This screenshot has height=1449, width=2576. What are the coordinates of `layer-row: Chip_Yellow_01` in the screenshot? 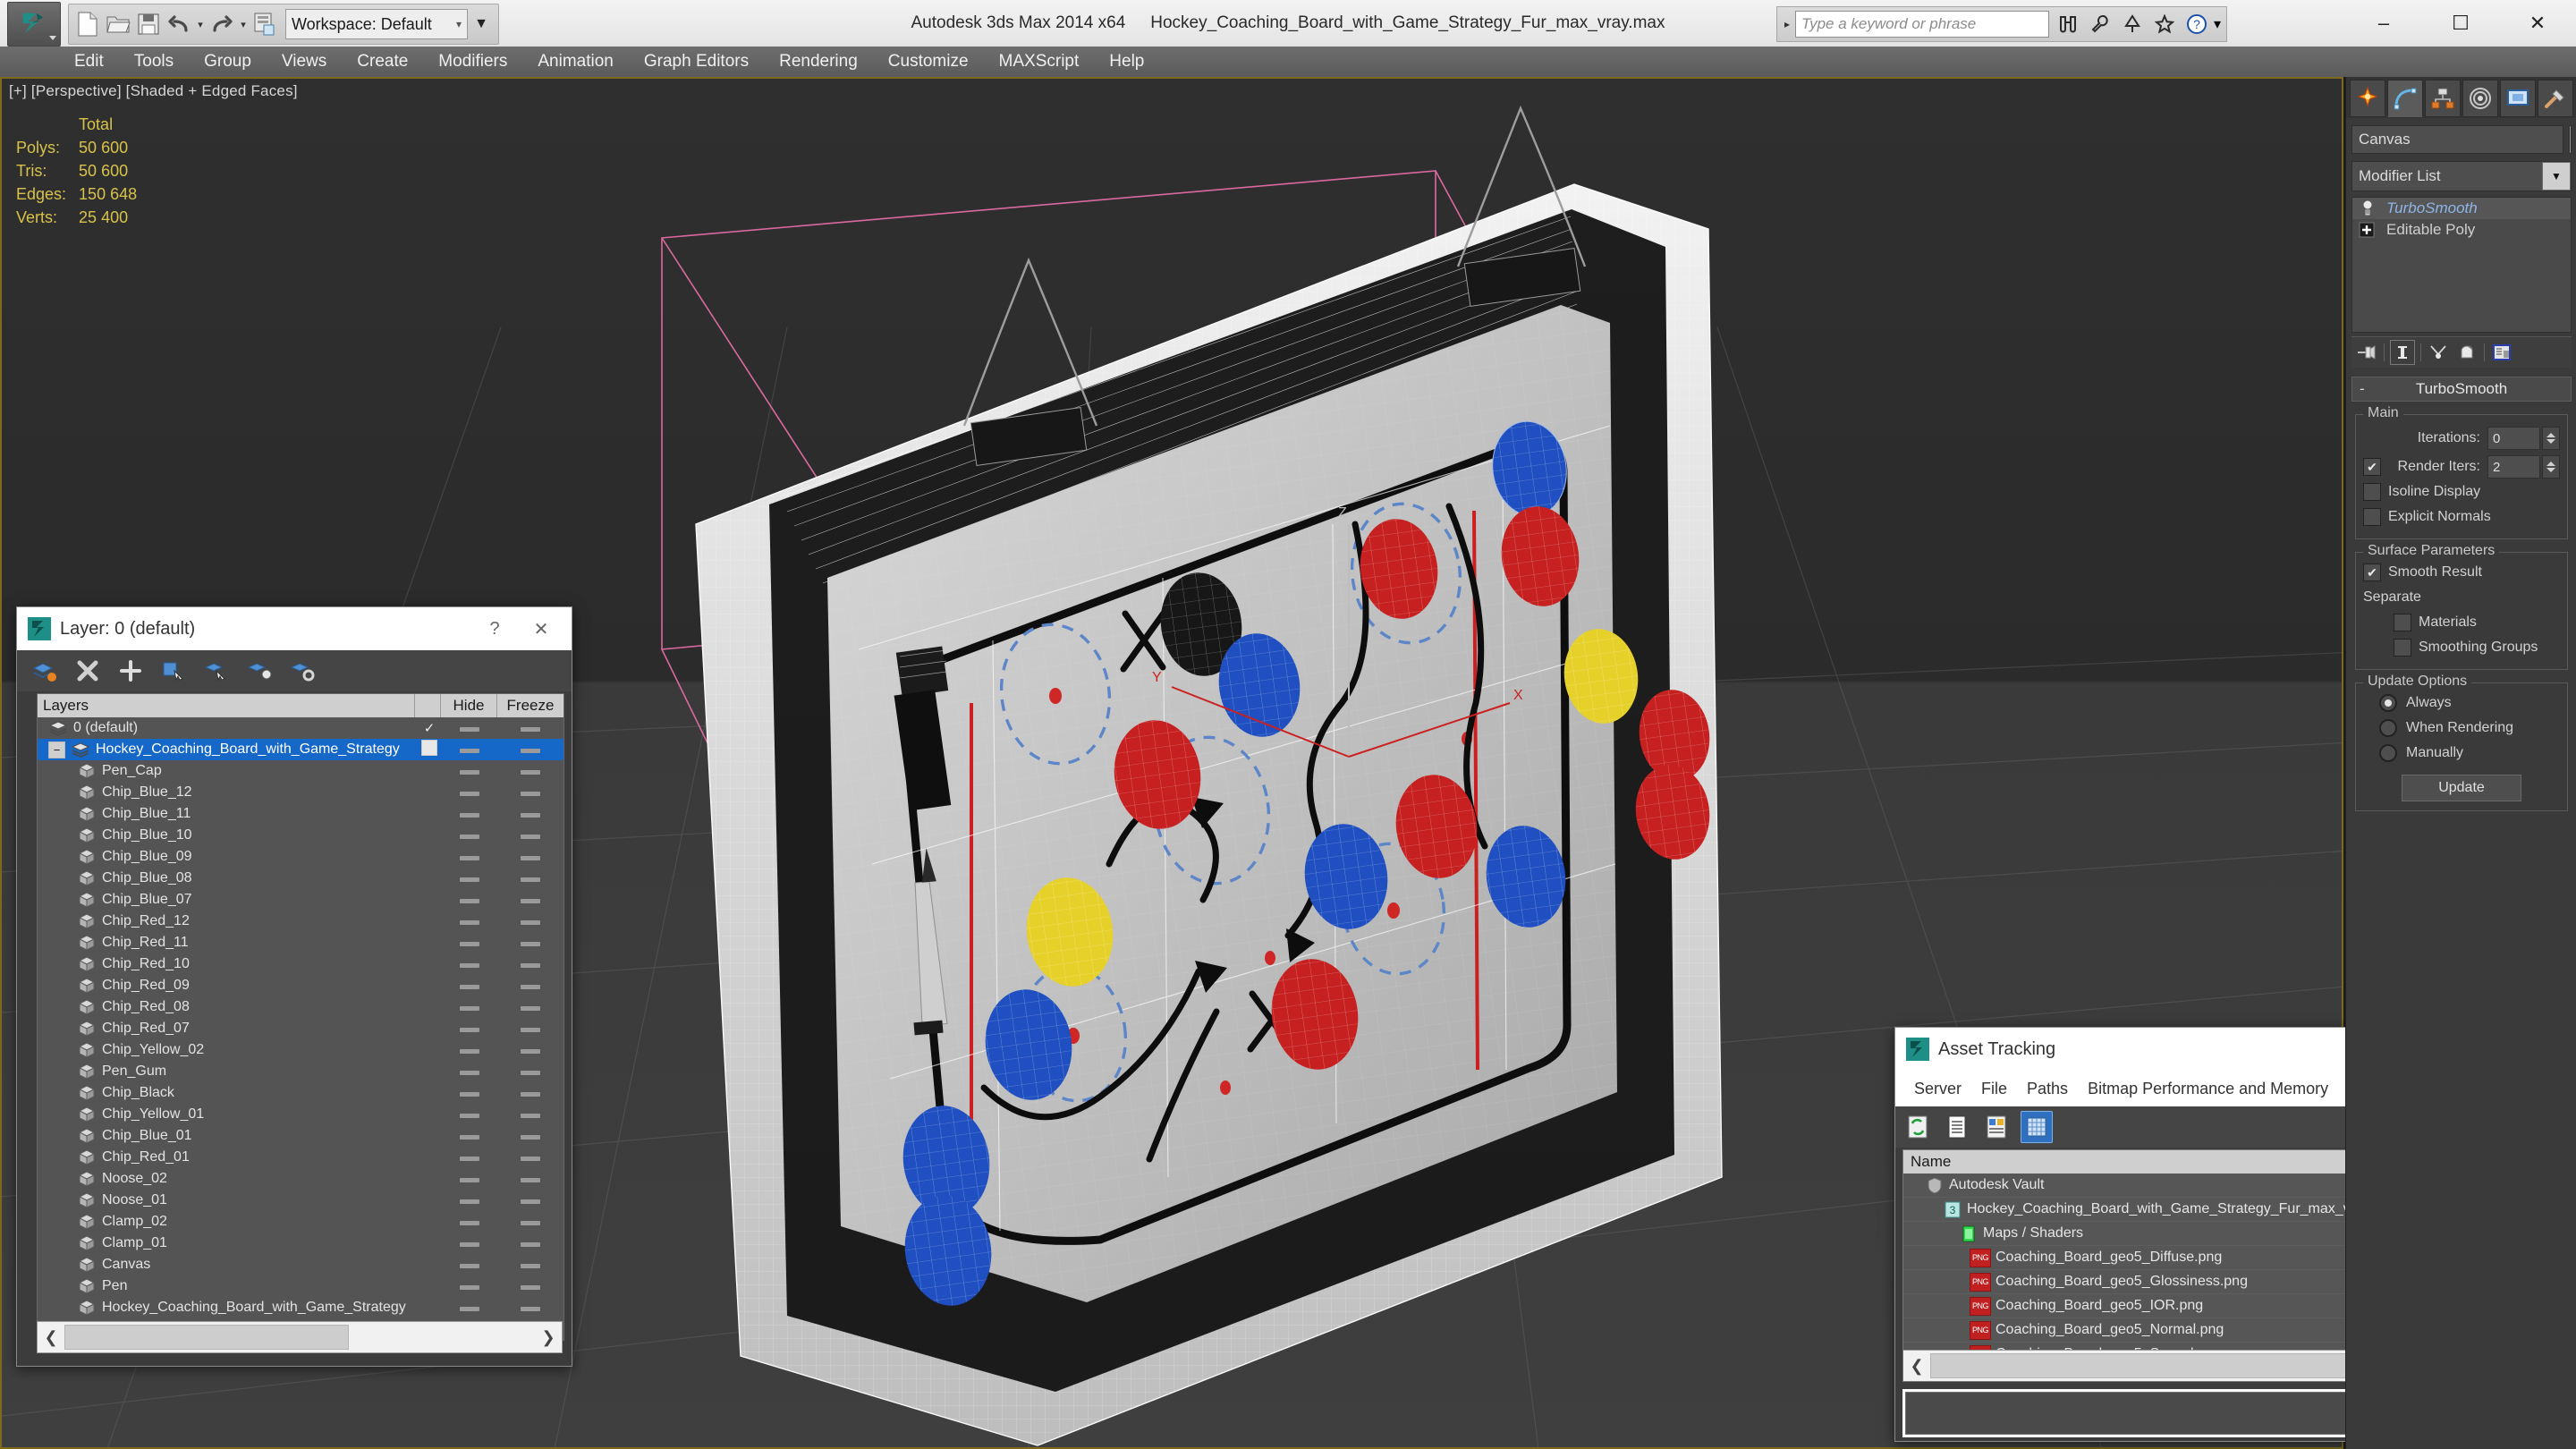 It's located at (301, 1114).